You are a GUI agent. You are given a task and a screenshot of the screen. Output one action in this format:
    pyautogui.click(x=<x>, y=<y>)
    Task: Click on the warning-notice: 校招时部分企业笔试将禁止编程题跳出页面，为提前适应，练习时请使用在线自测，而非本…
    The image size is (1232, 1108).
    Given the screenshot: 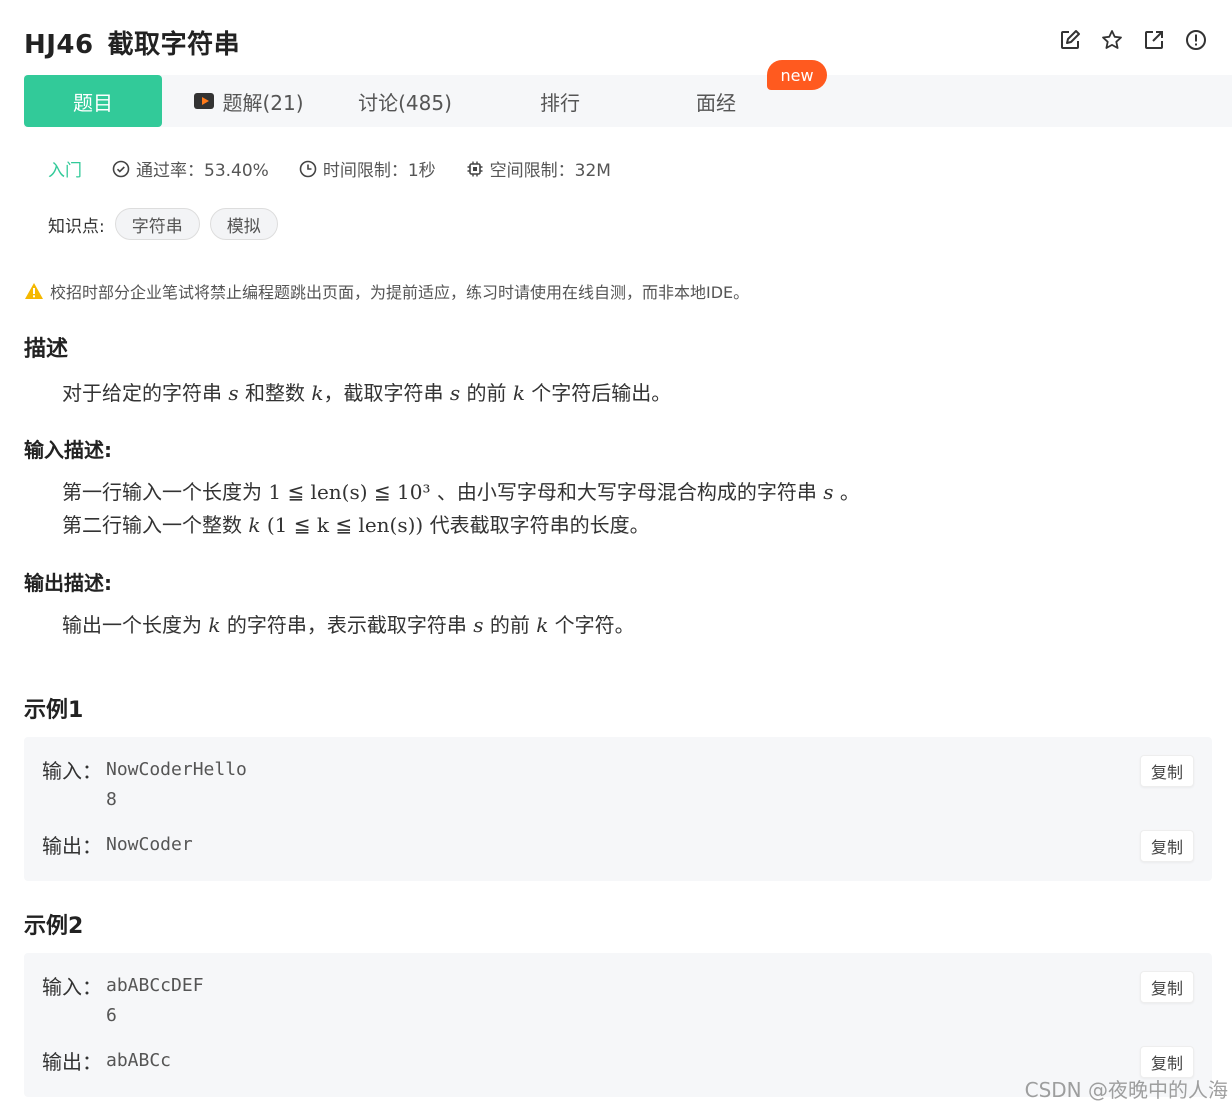 What is the action you would take?
    pyautogui.click(x=386, y=291)
    